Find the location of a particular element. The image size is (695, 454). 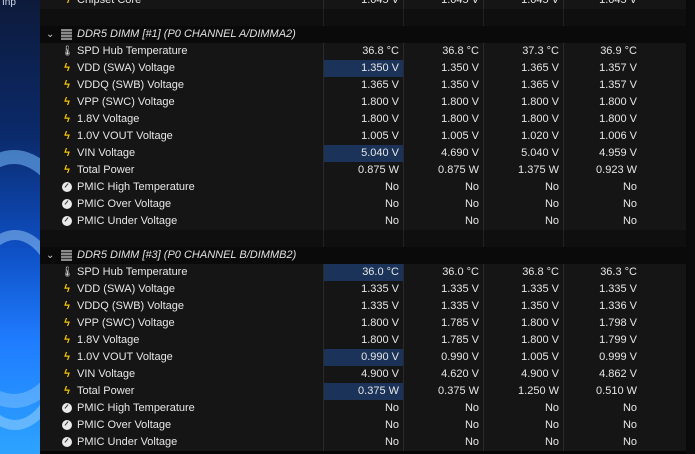

avg-value: 1.357 V is located at coordinates (602, 85).